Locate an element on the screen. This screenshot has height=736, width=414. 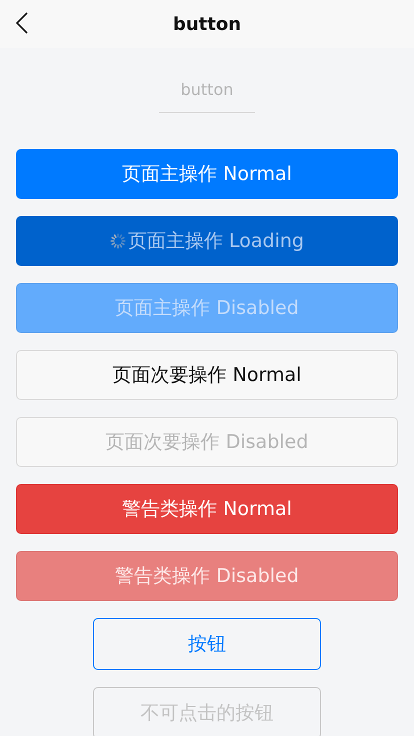
spinner-icon is located at coordinates (118, 241).